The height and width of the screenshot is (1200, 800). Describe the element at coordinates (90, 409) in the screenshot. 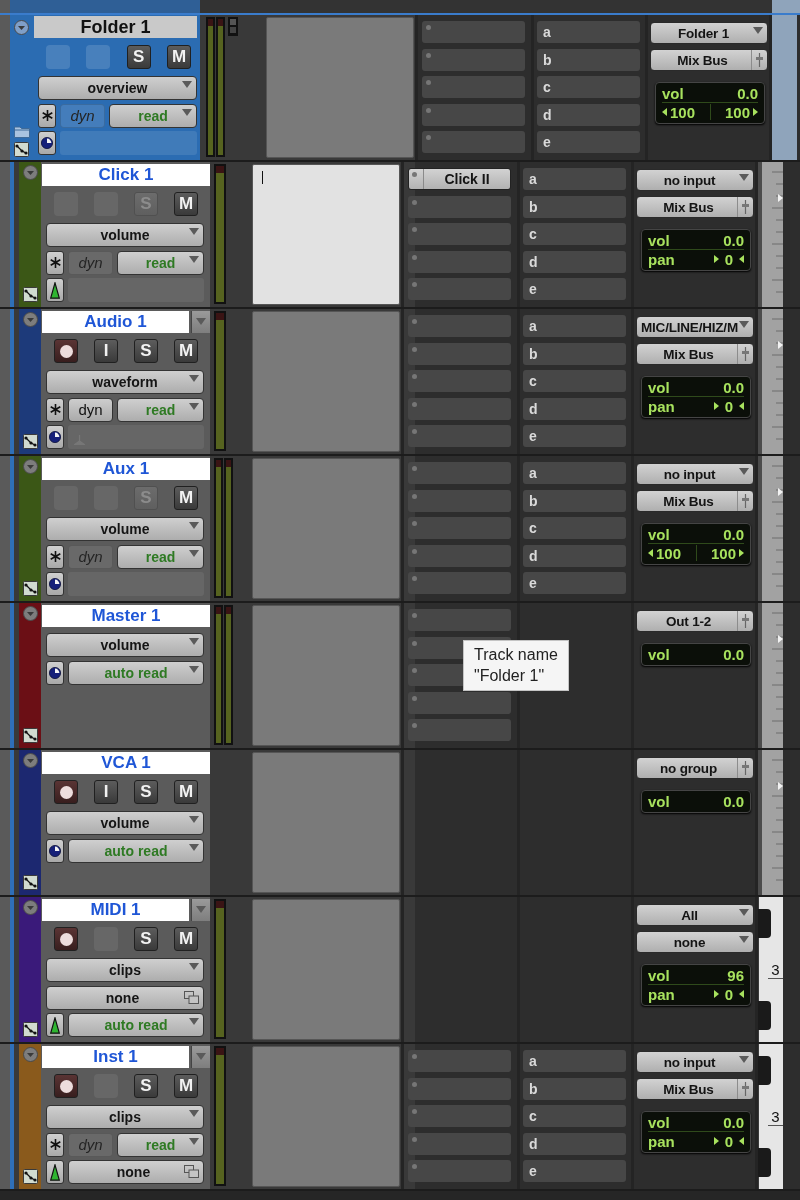

I see `dyn-button: dyn` at that location.